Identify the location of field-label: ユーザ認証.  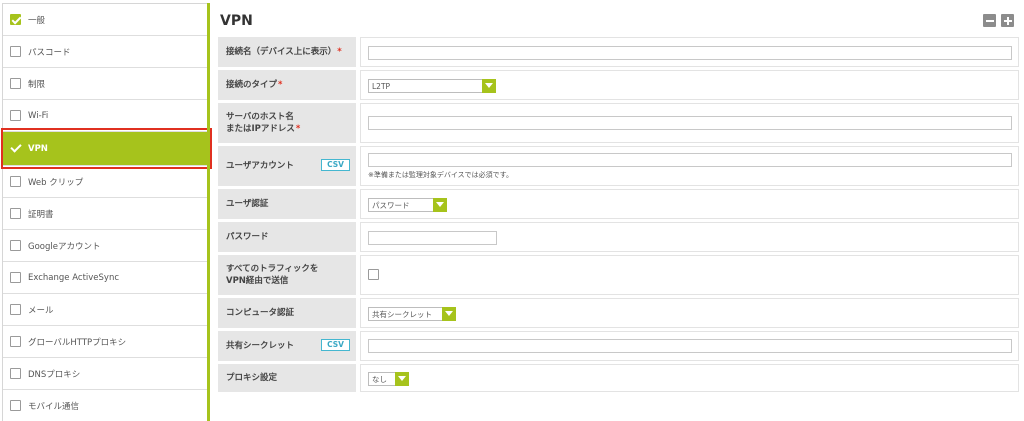
(287, 204).